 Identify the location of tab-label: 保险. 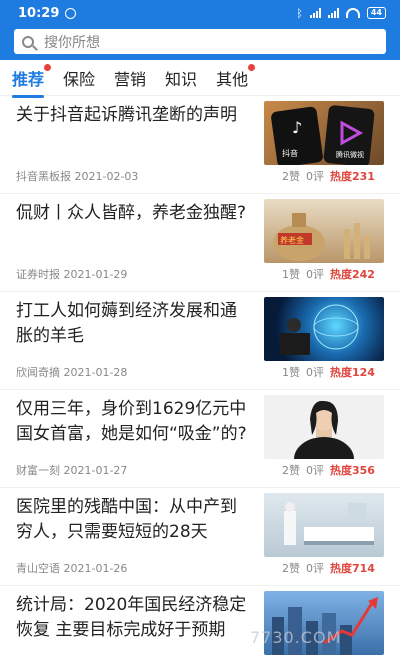
(79, 79).